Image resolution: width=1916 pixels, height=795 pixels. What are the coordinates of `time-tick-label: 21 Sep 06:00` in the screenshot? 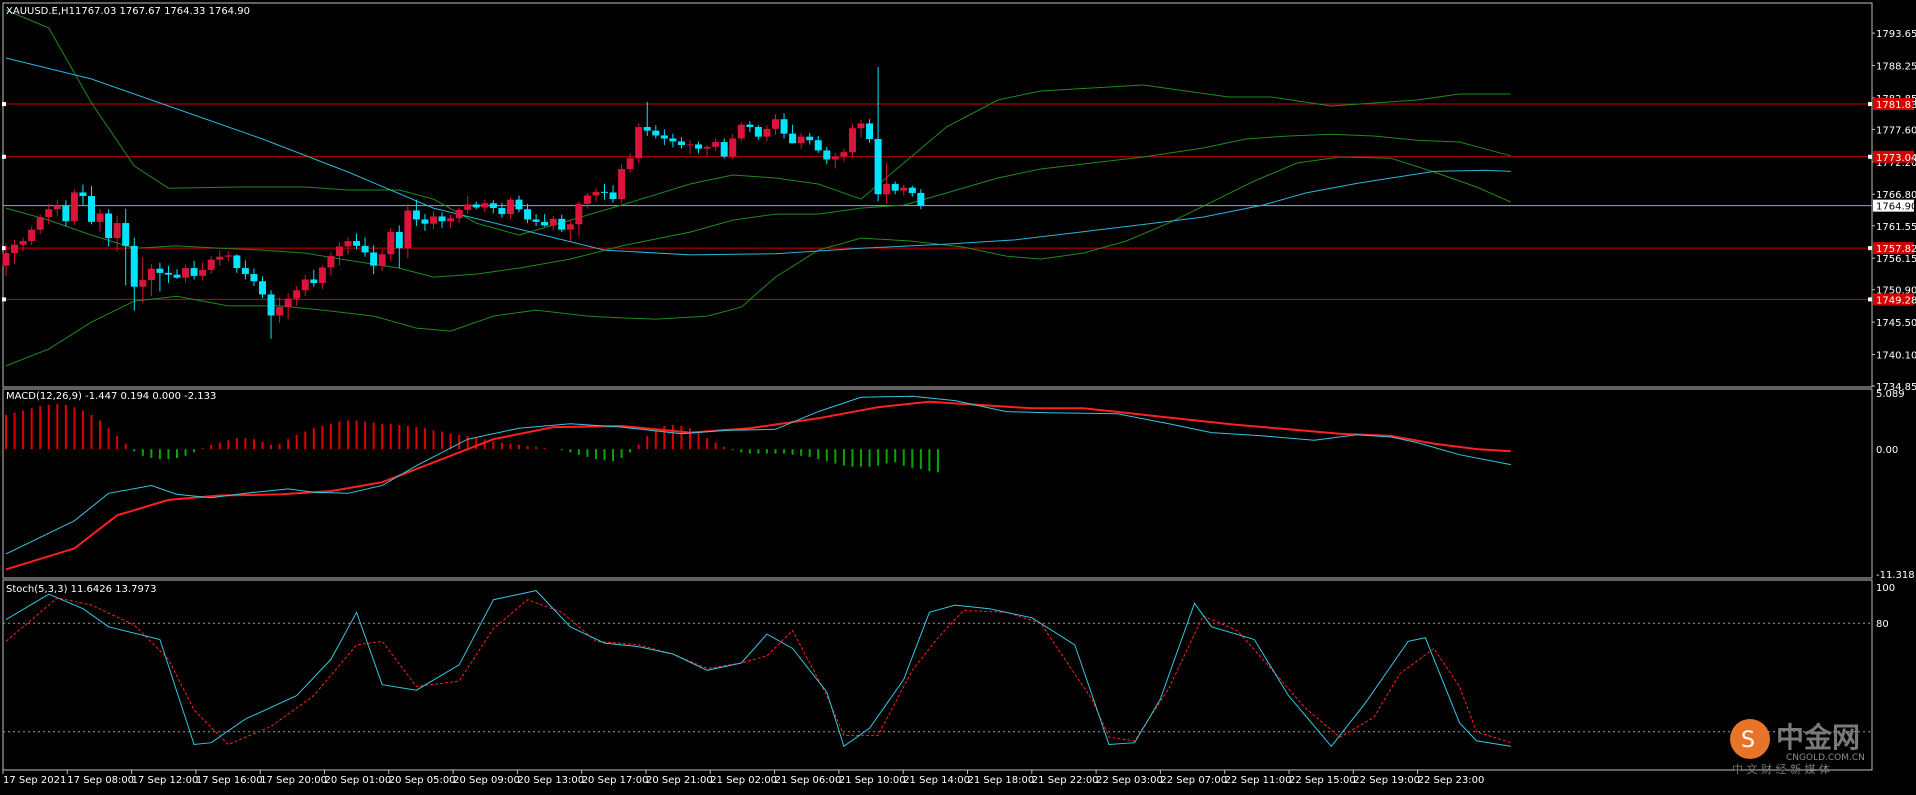 It's located at (808, 780).